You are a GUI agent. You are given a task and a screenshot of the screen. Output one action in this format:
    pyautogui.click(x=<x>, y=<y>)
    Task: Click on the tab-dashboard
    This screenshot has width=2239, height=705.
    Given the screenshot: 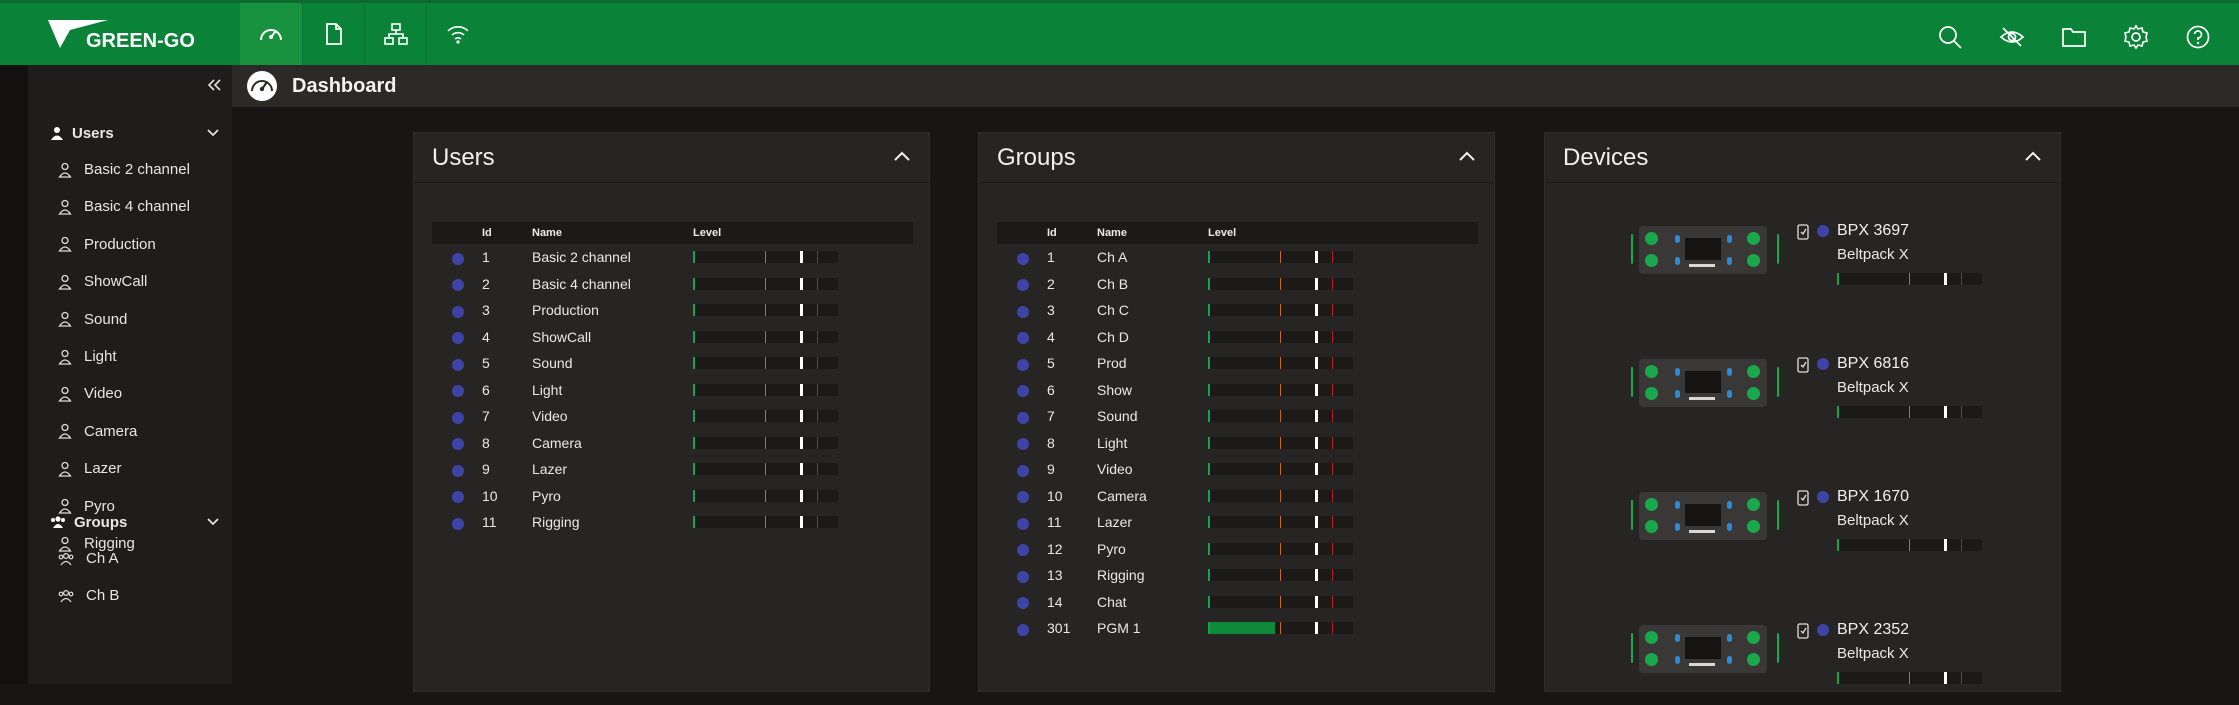 What is the action you would take?
    pyautogui.click(x=271, y=34)
    